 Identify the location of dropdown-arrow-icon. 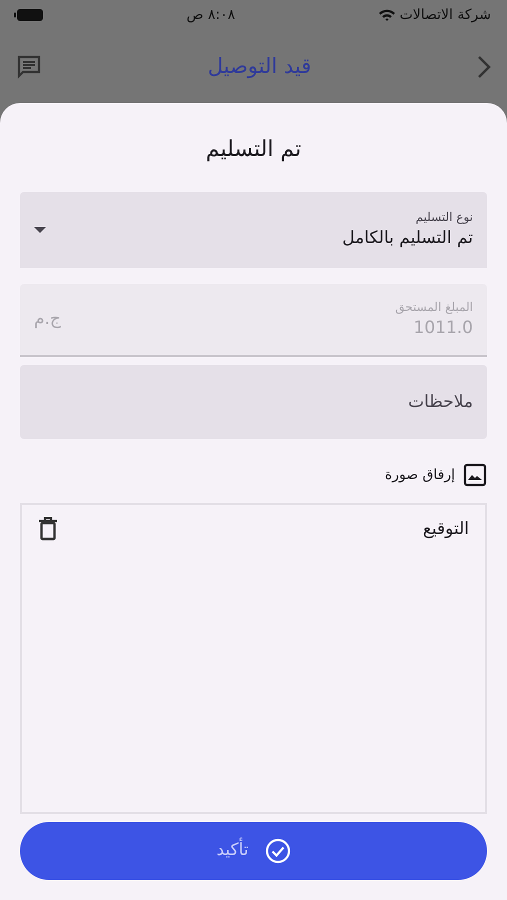
(40, 230).